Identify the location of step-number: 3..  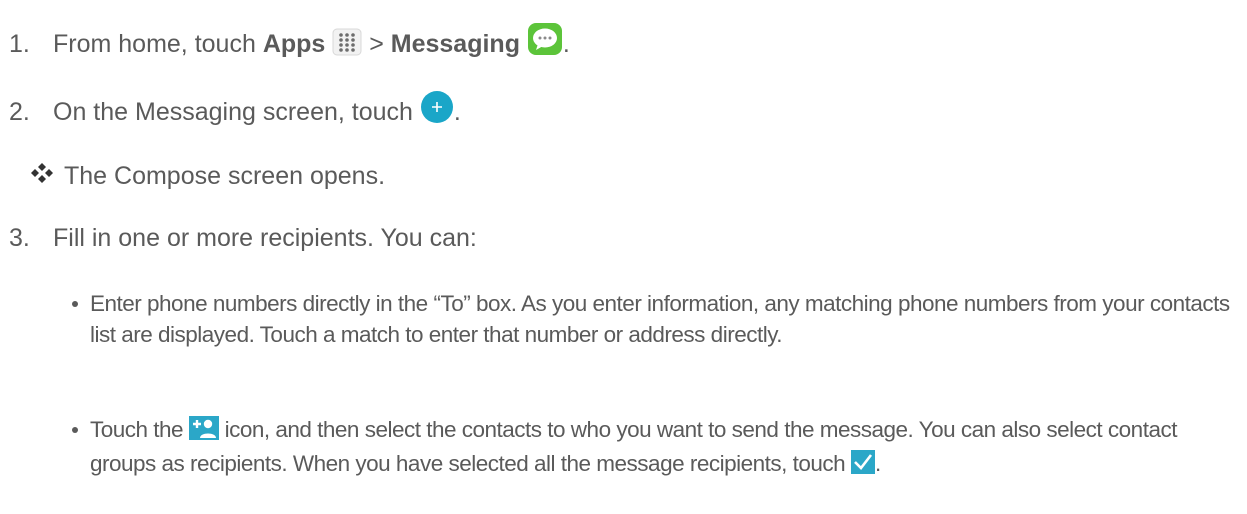
(19, 238).